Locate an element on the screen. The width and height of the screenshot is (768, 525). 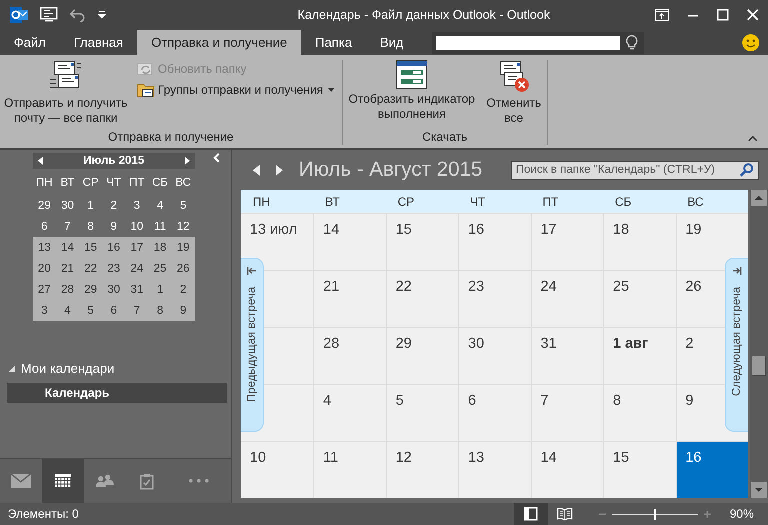
day-cell: 2 is located at coordinates (700, 356).